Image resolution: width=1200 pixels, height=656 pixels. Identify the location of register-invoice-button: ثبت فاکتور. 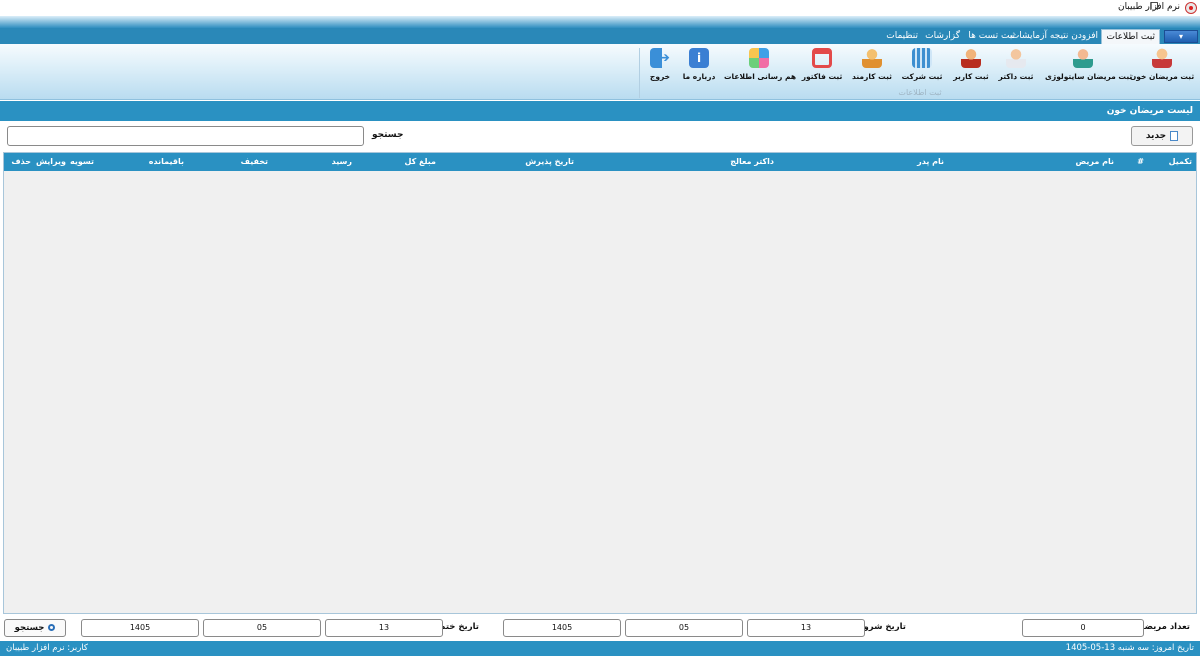
(822, 68).